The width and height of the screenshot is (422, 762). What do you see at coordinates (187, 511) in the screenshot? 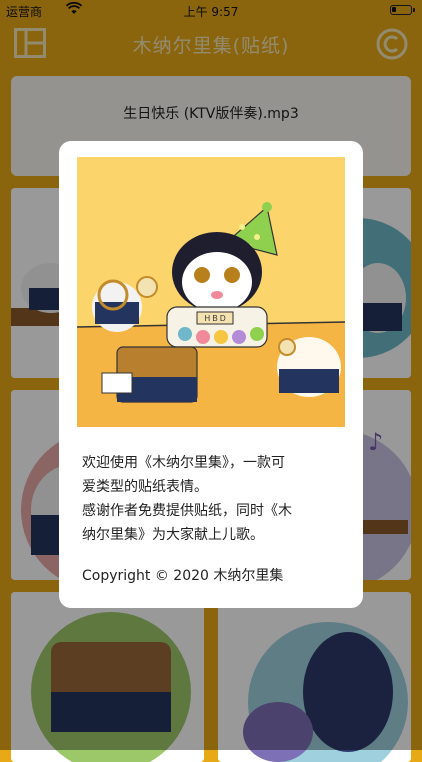
I see `message-line: 感谢作者免费提供贴纸，同时《木` at bounding box center [187, 511].